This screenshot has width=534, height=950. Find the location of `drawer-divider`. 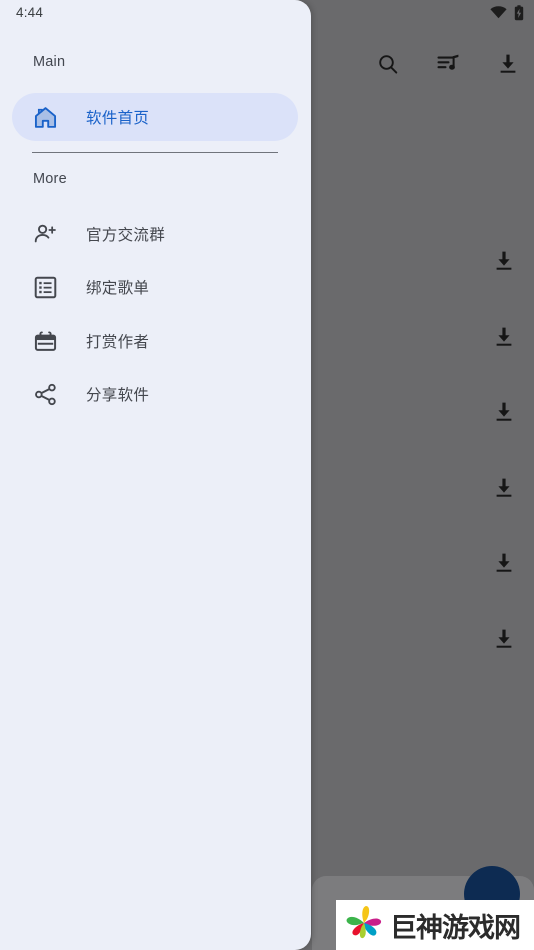

drawer-divider is located at coordinates (155, 152).